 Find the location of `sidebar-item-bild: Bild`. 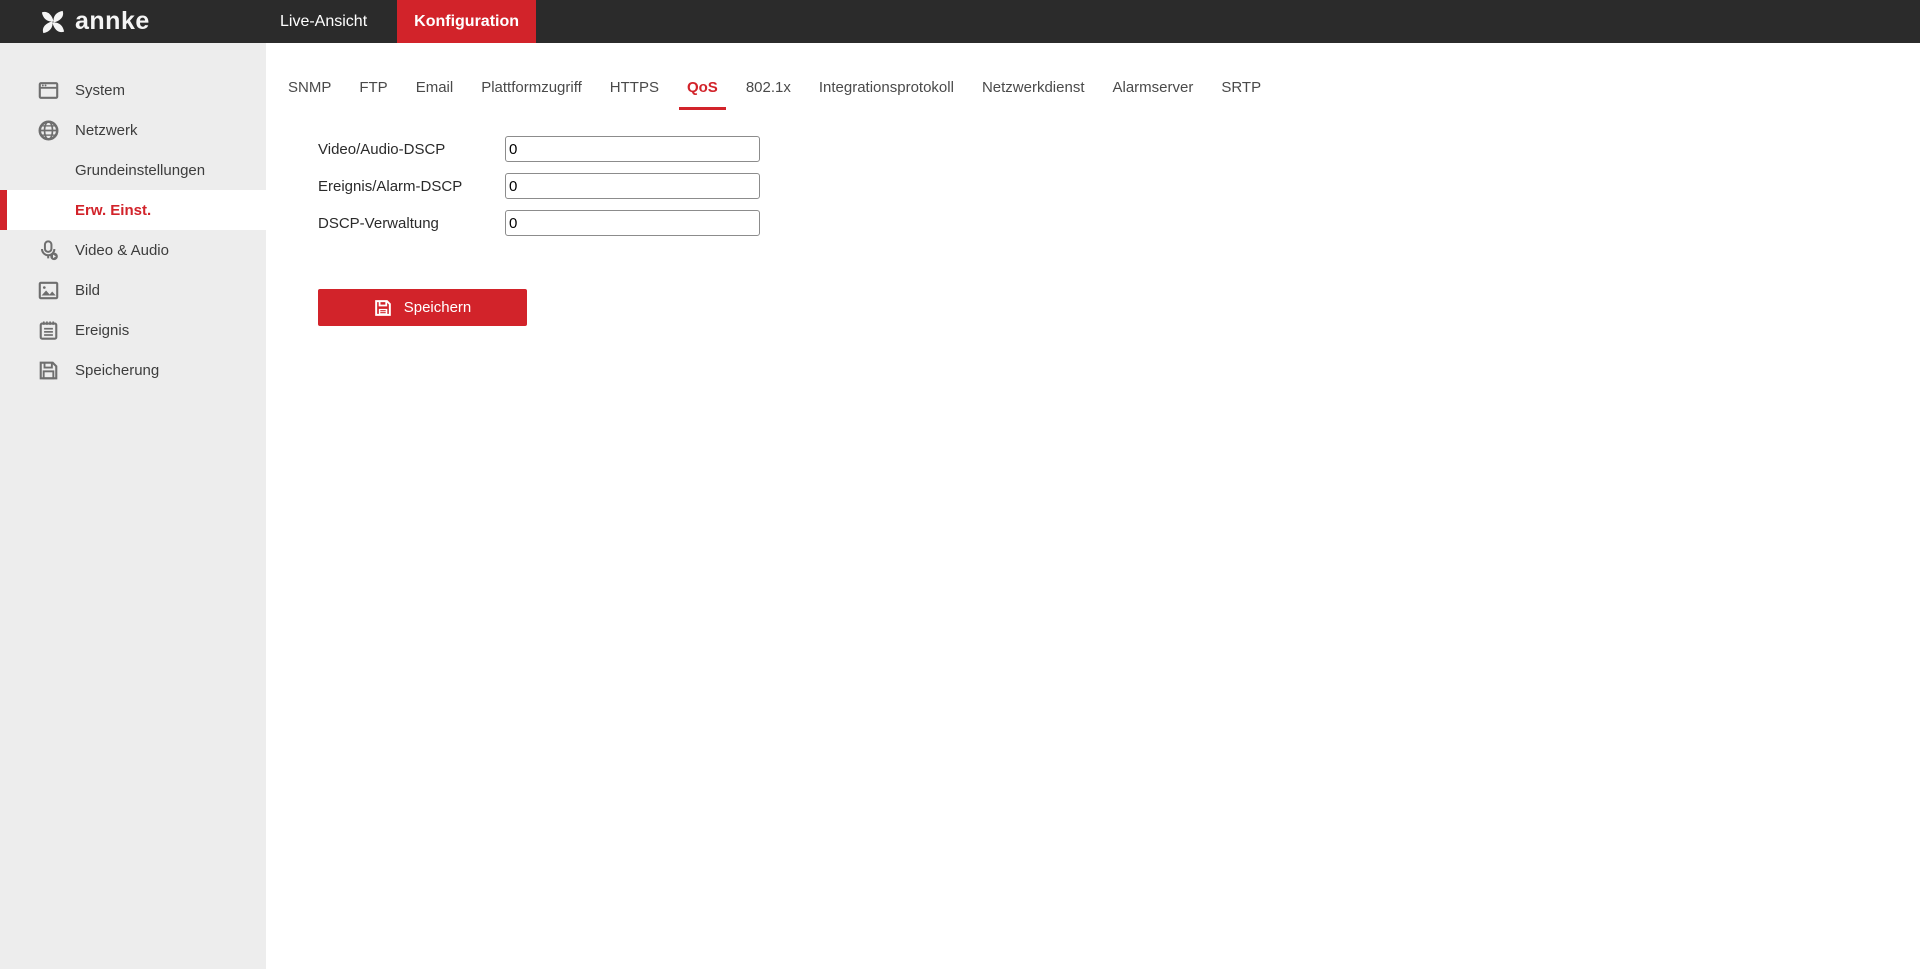

sidebar-item-bild: Bild is located at coordinates (133, 290).